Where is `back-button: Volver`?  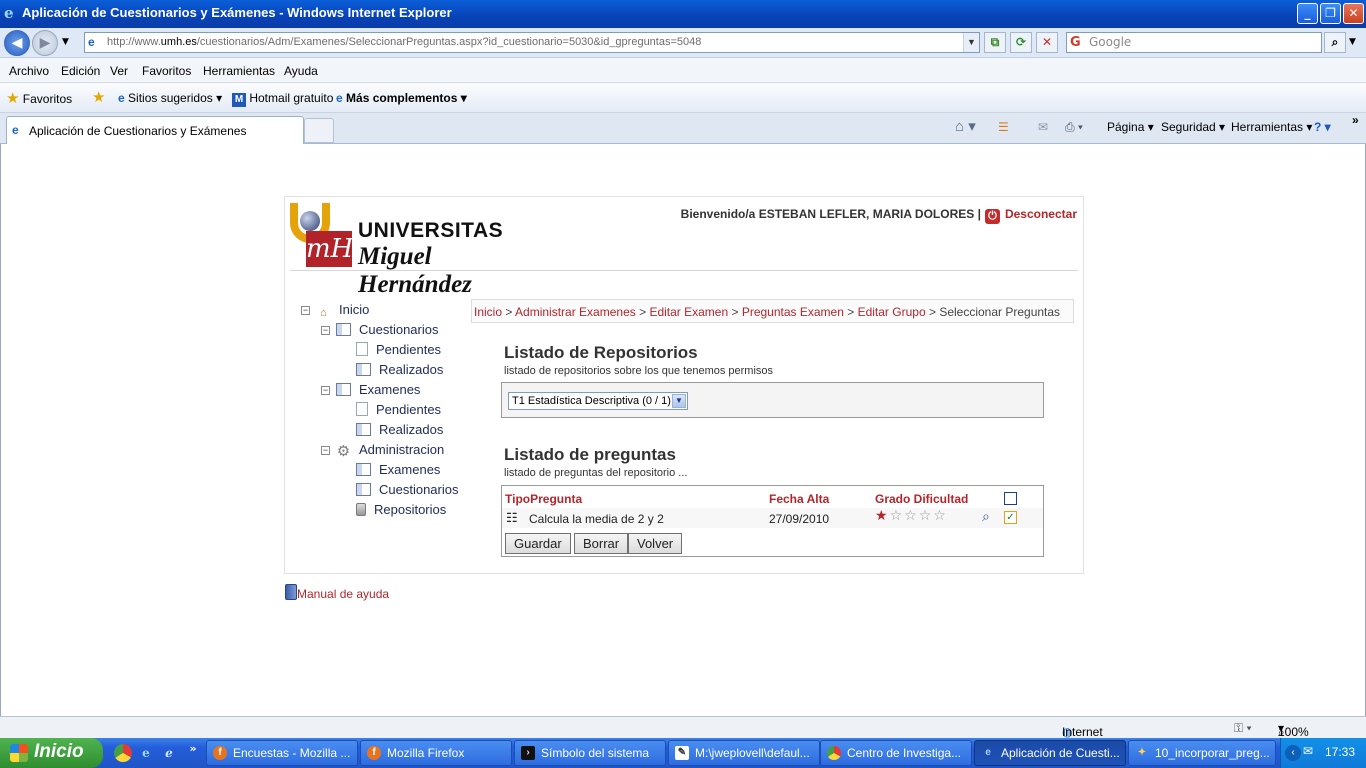
back-button: Volver is located at coordinates (655, 543).